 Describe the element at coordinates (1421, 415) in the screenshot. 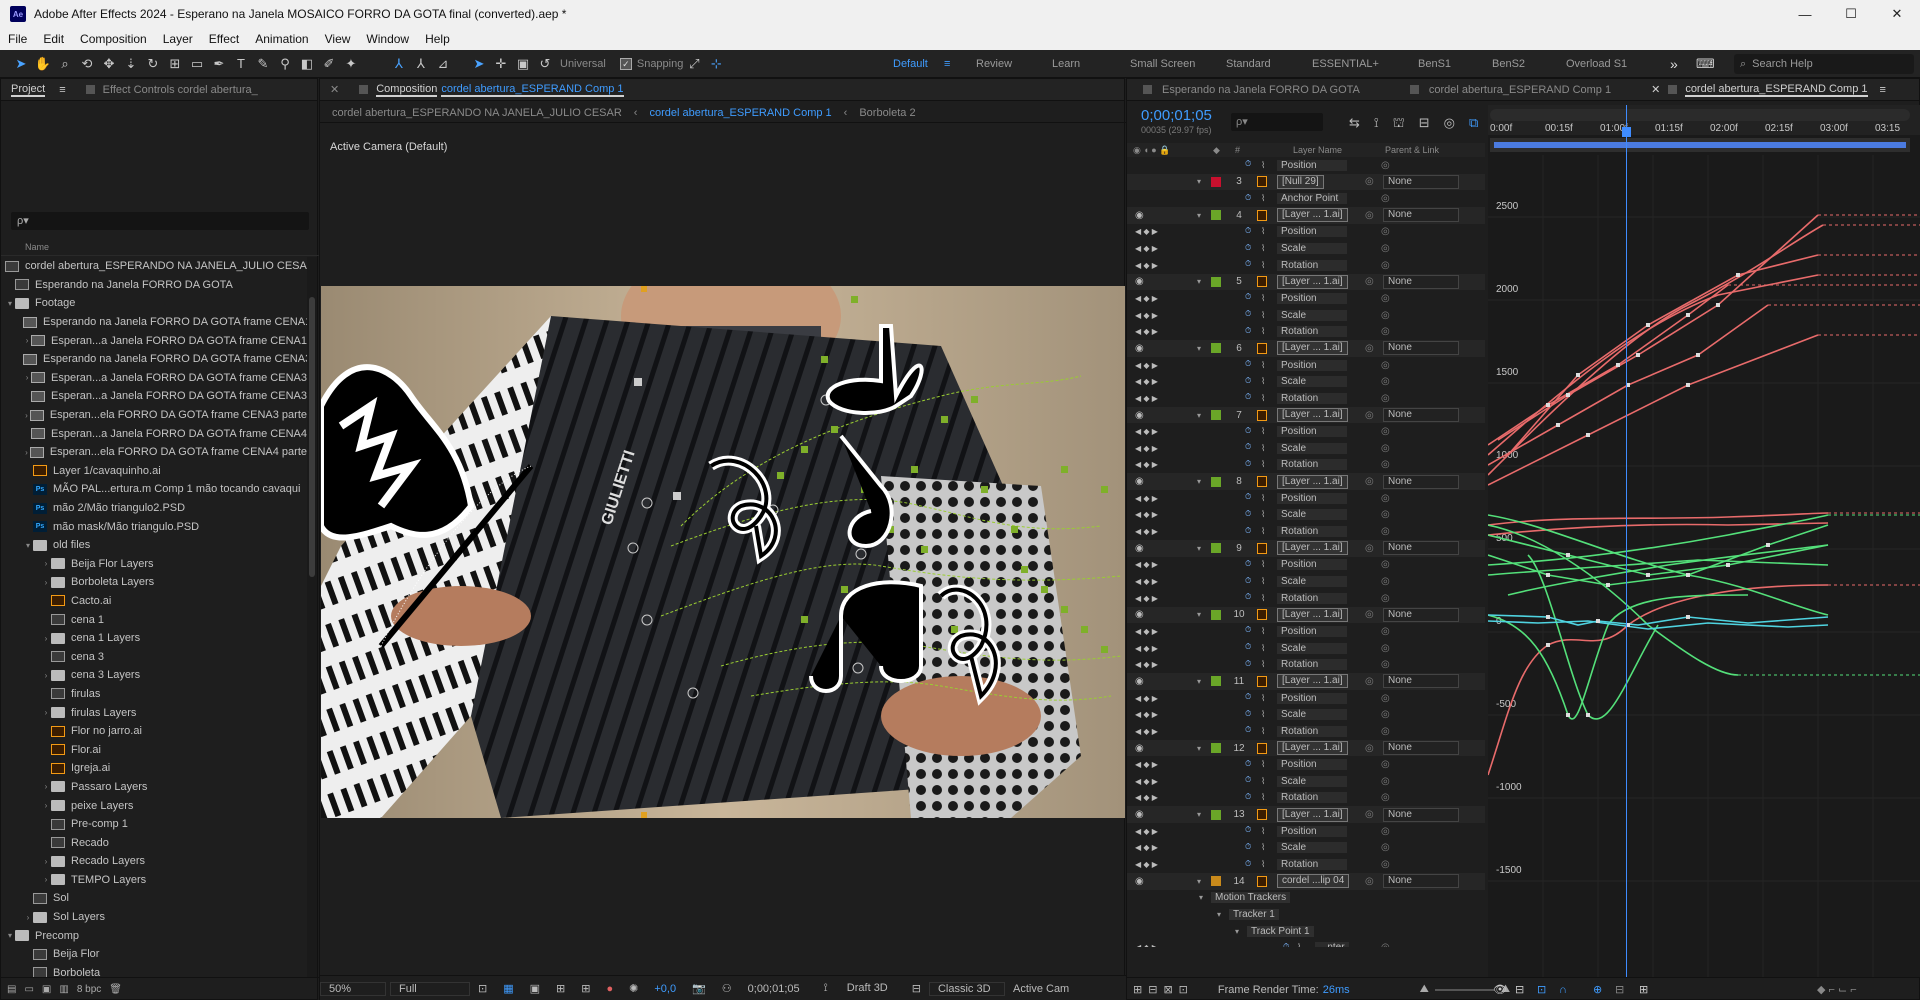

I see `parent-dropdown: None` at that location.